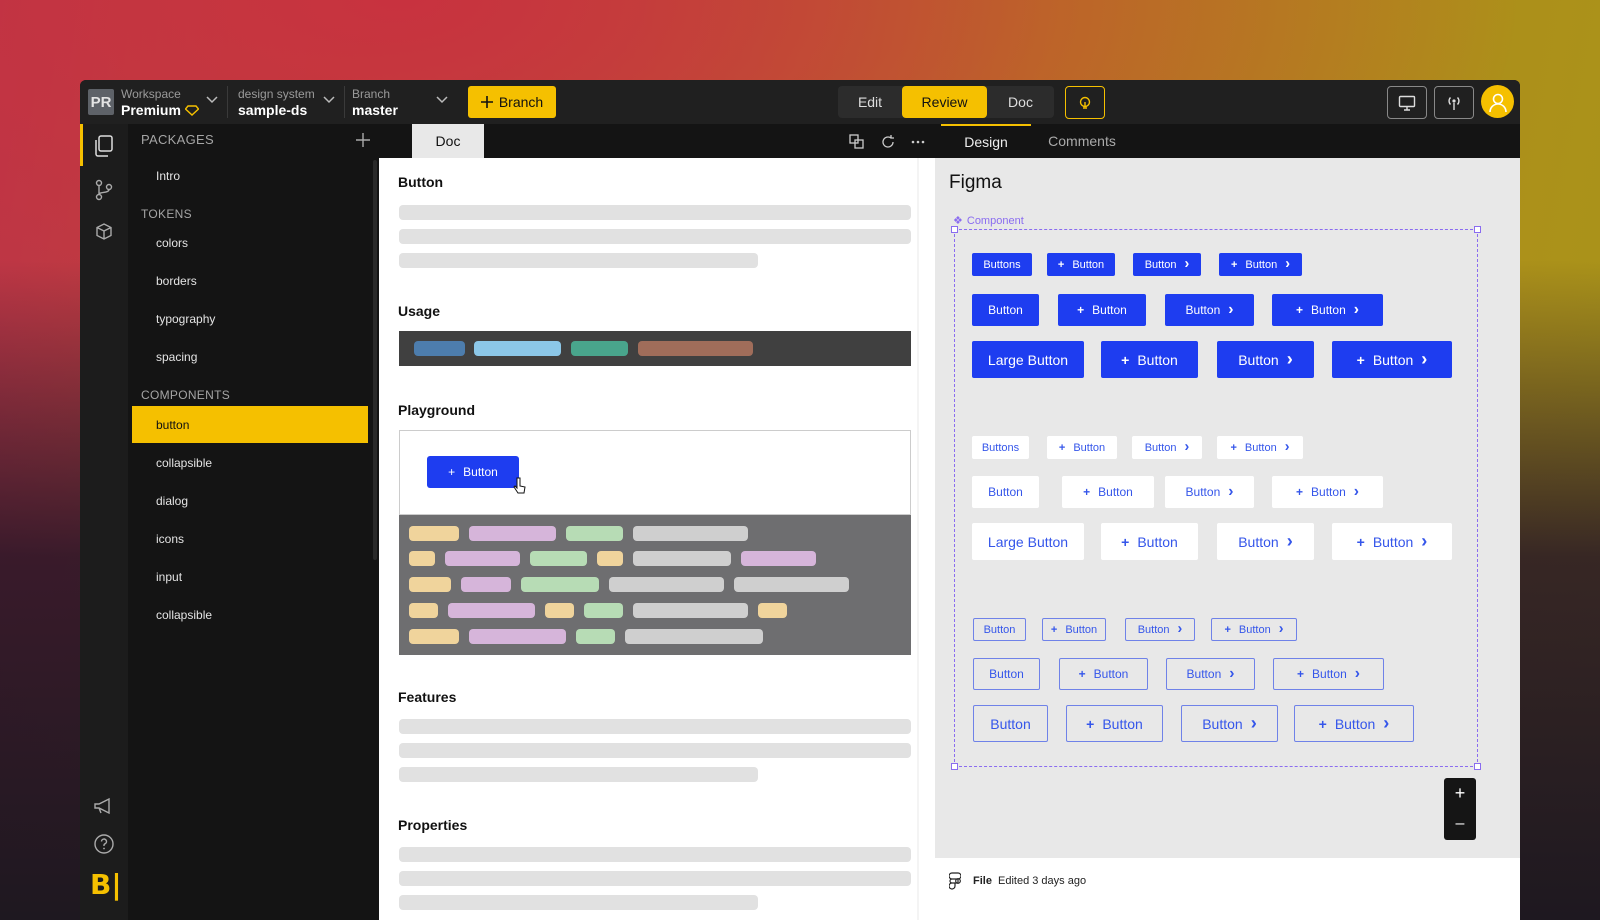  What do you see at coordinates (655, 472) in the screenshot?
I see `playground-preview: + Button` at bounding box center [655, 472].